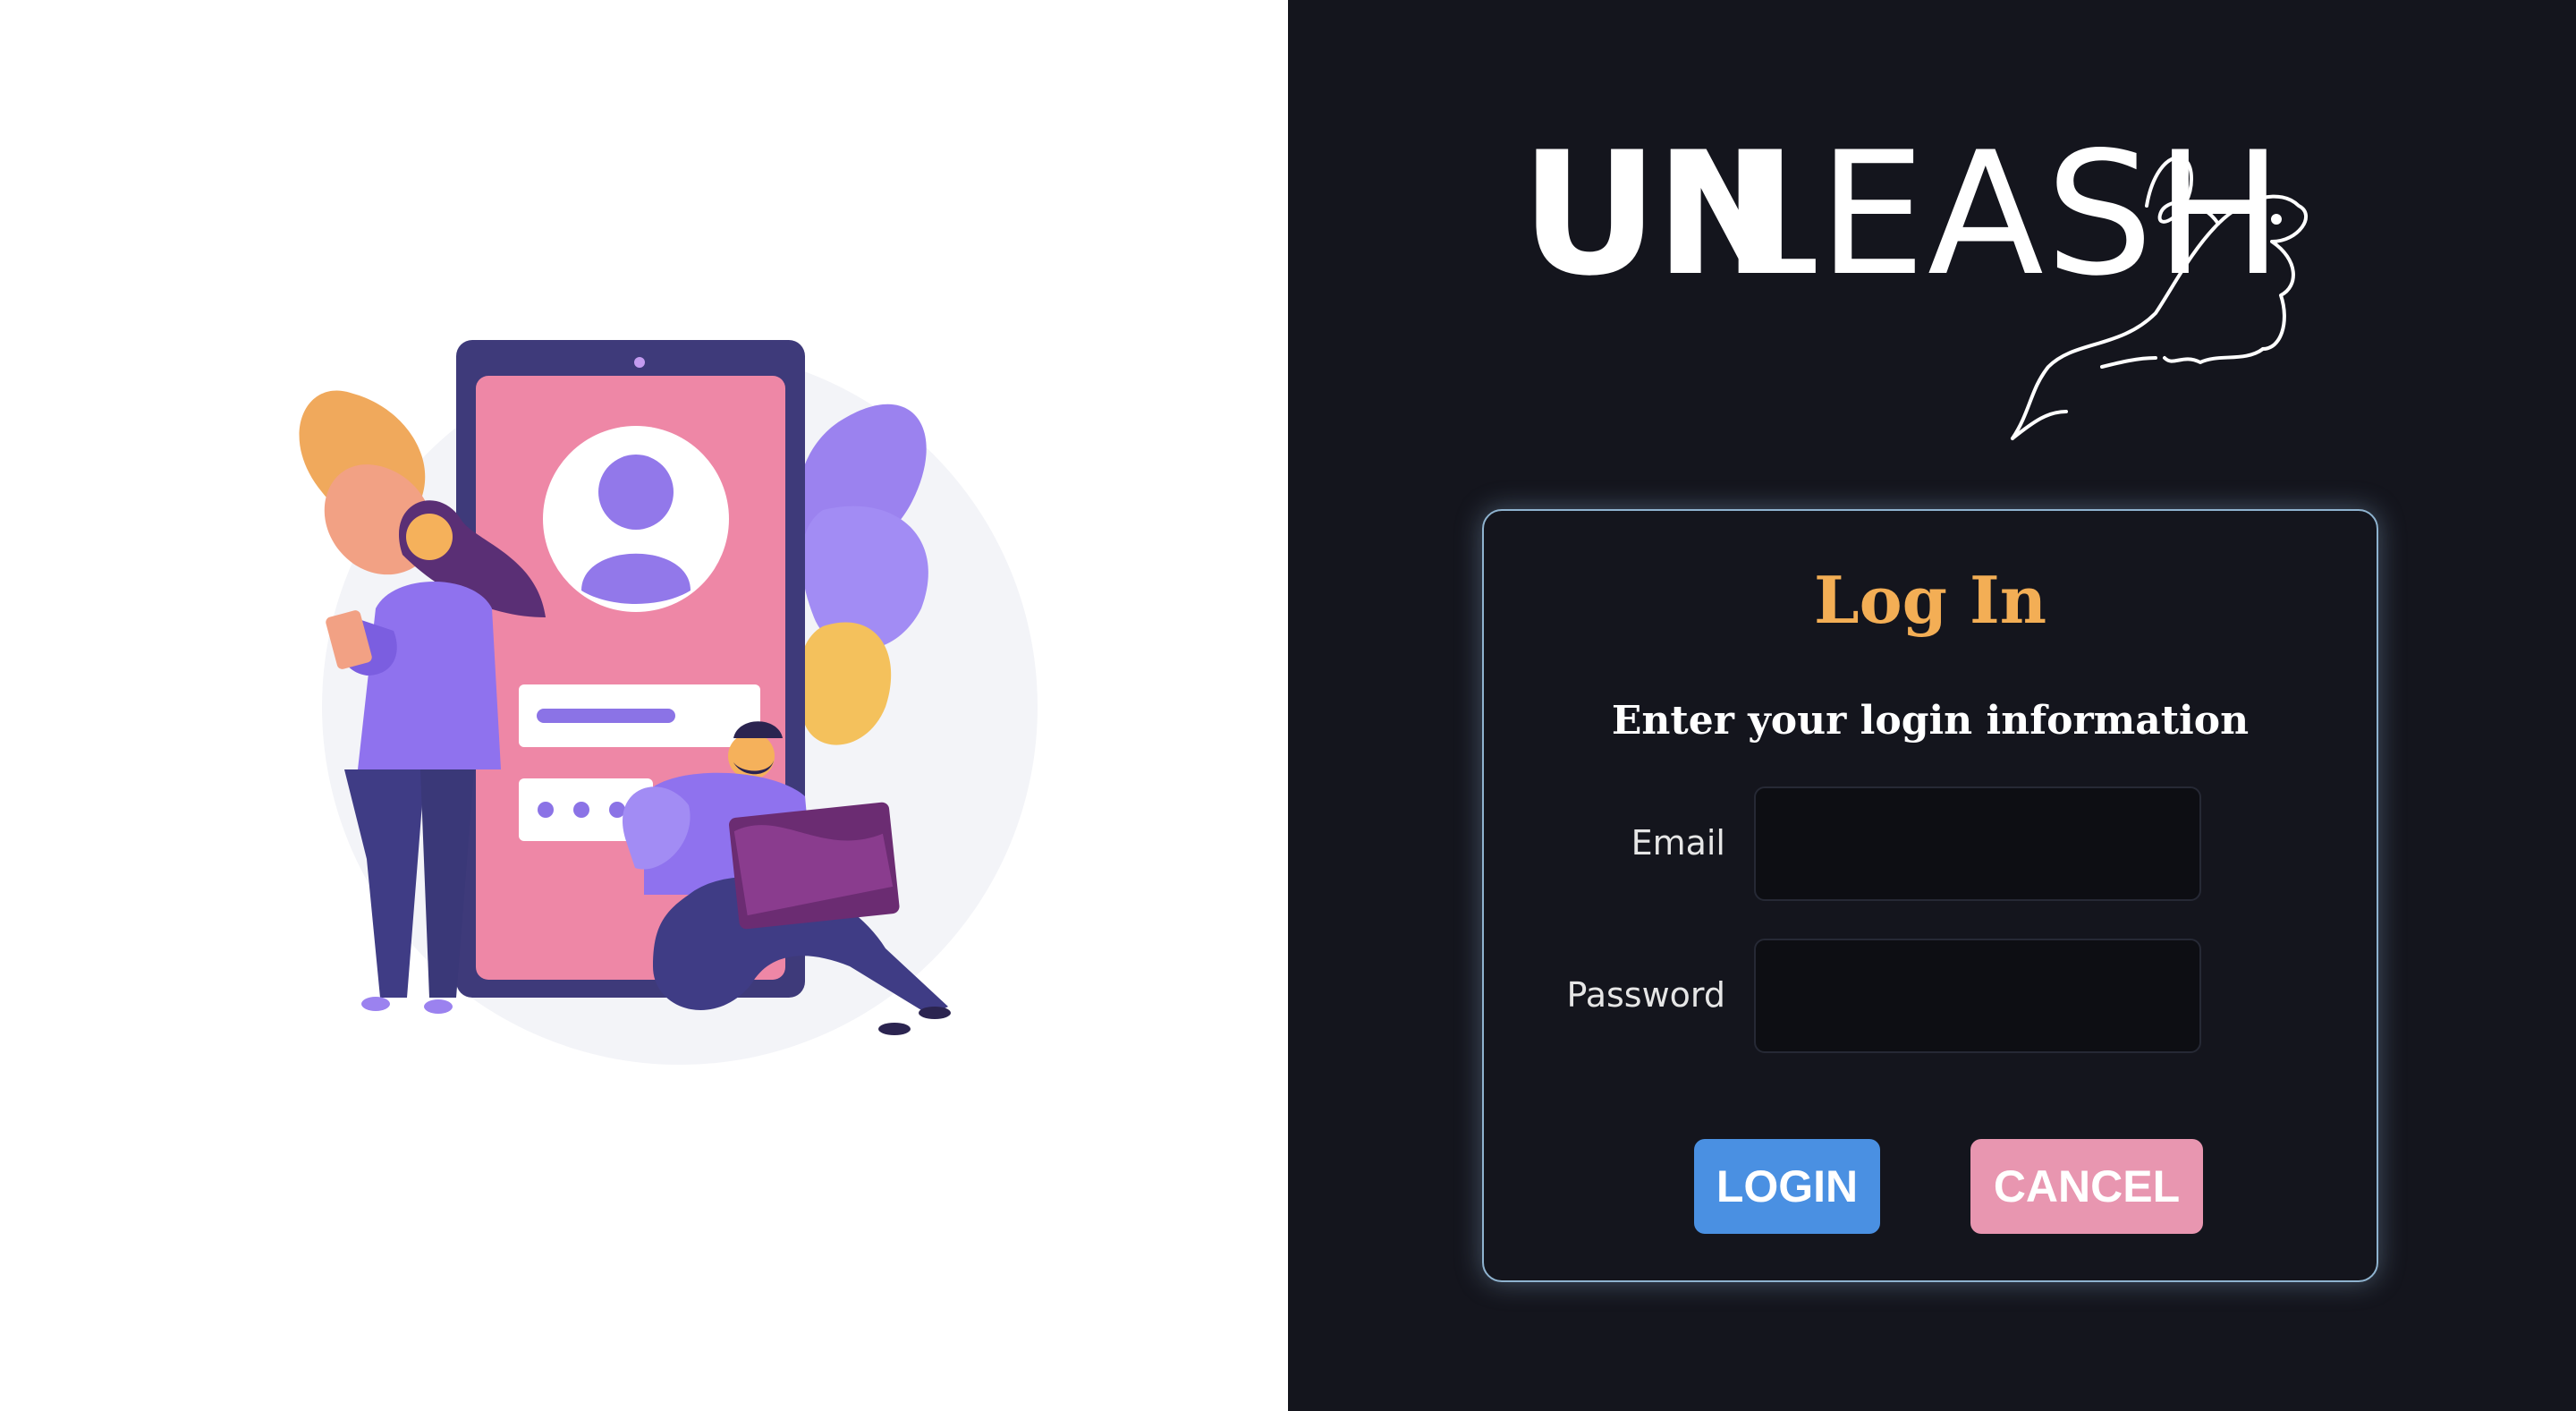  Describe the element at coordinates (1977, 843) in the screenshot. I see `email-input` at that location.